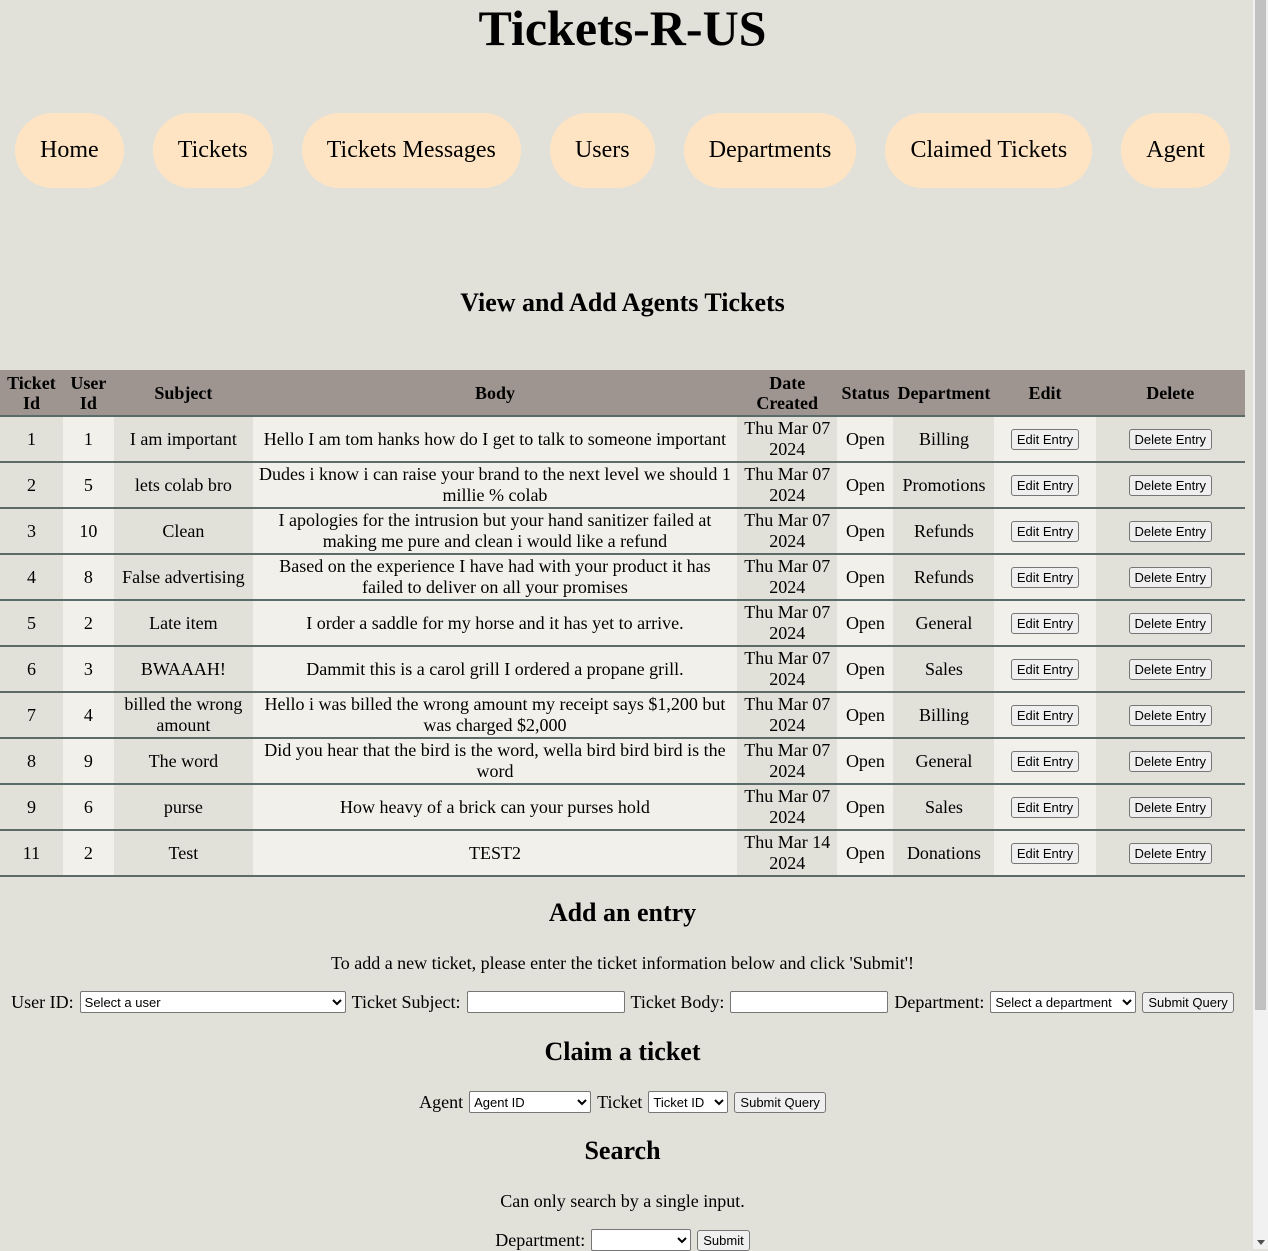 The image size is (1268, 1251). Describe the element at coordinates (31, 853) in the screenshot. I see `cell-ticket-id: 11` at that location.